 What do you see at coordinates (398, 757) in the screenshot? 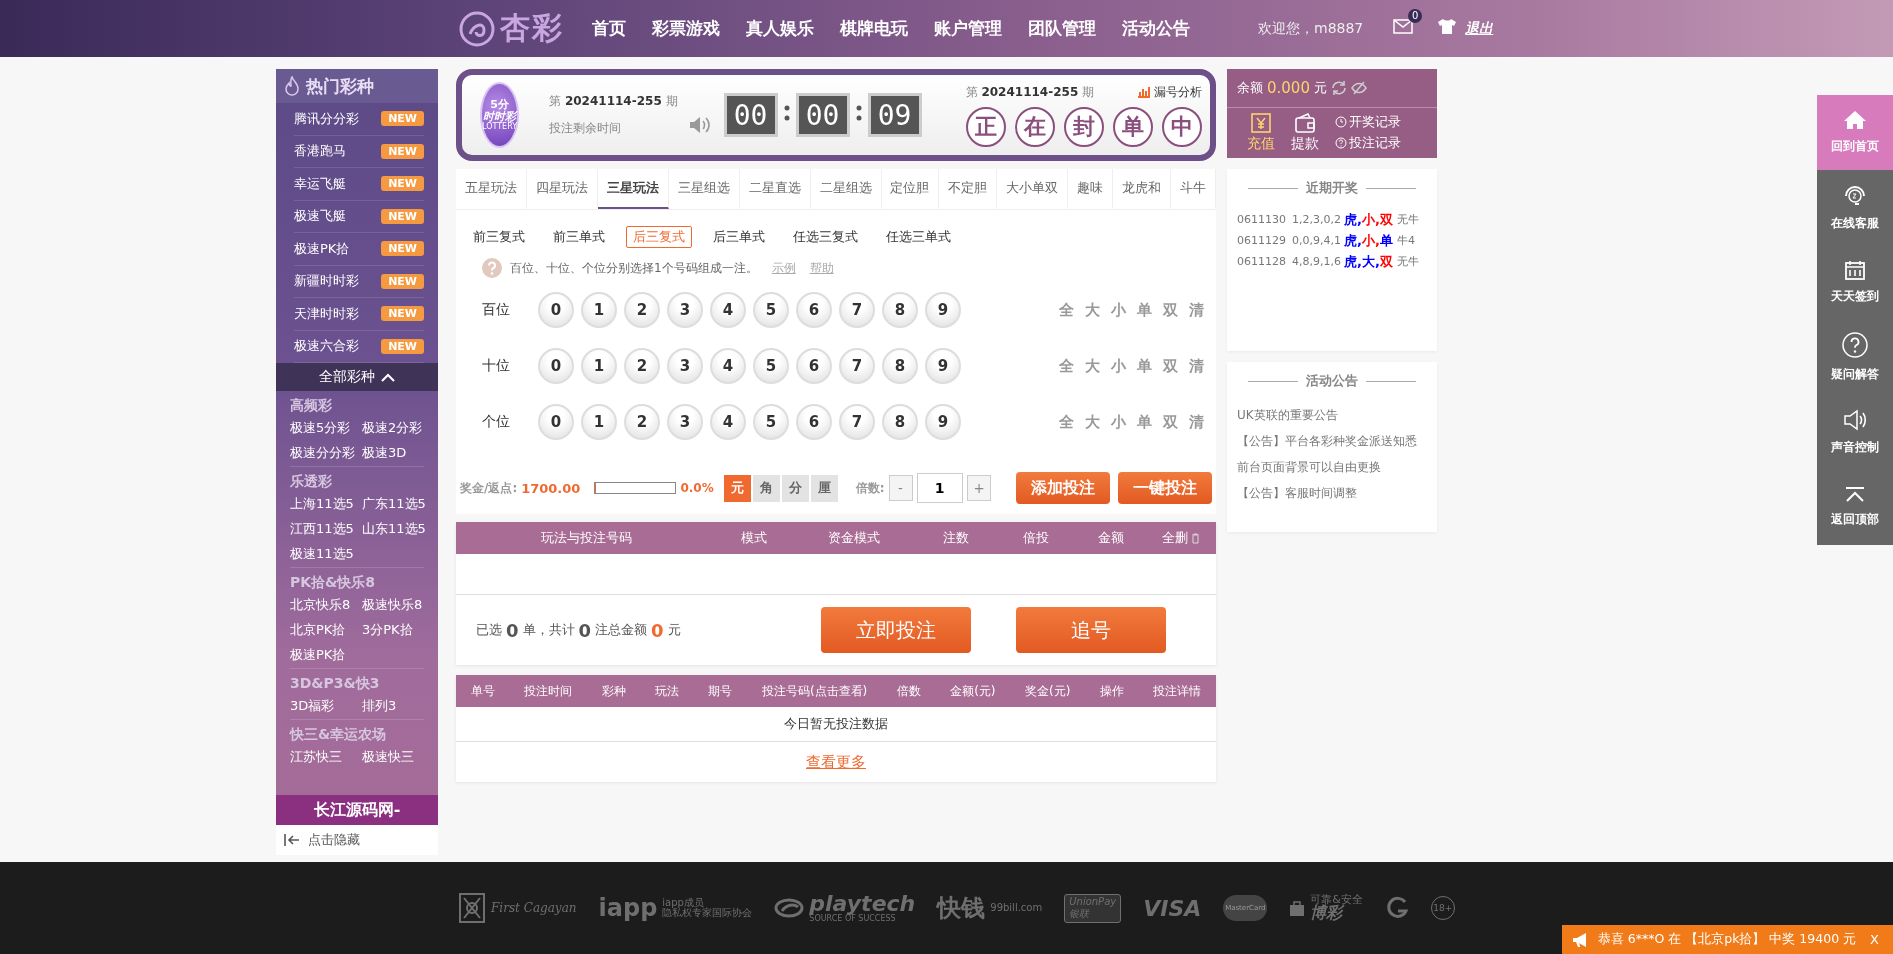
I see `lottery-link: 极速快三` at bounding box center [398, 757].